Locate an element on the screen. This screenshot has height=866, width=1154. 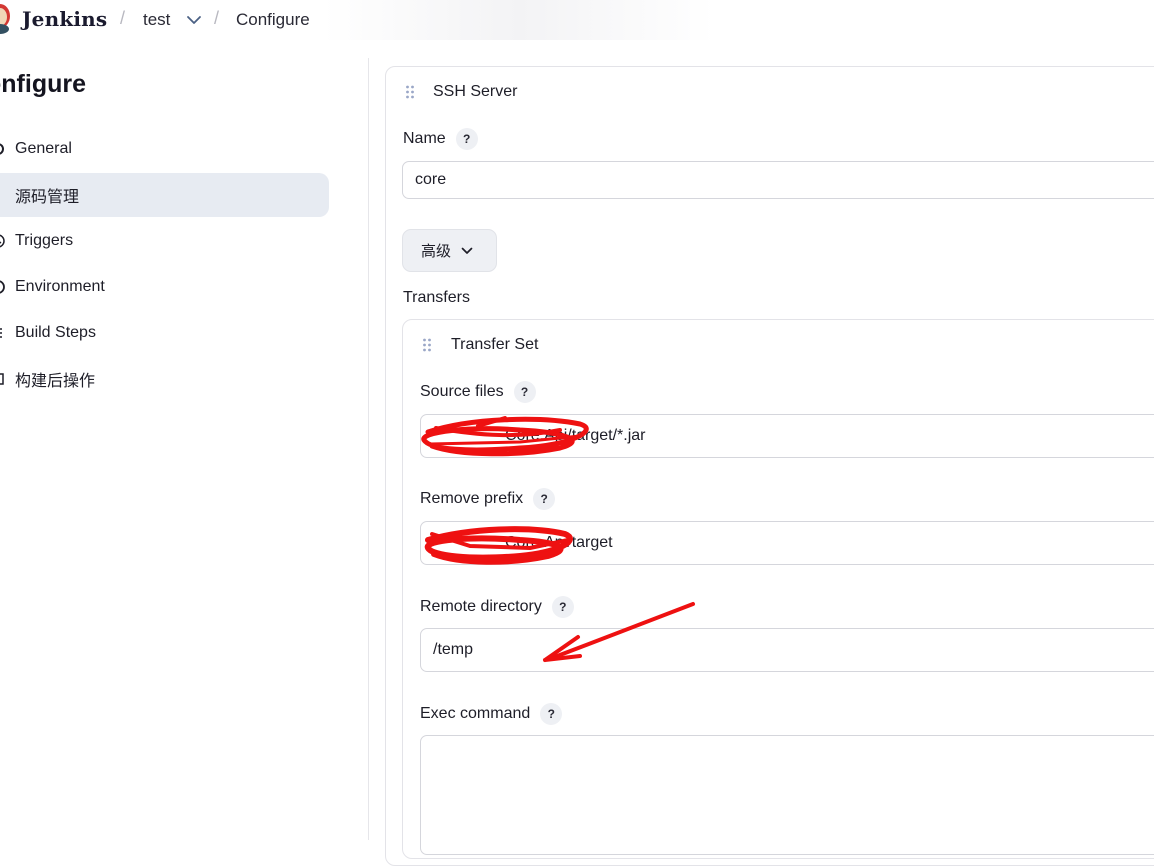
remote-directory-value: /temp is located at coordinates (453, 649).